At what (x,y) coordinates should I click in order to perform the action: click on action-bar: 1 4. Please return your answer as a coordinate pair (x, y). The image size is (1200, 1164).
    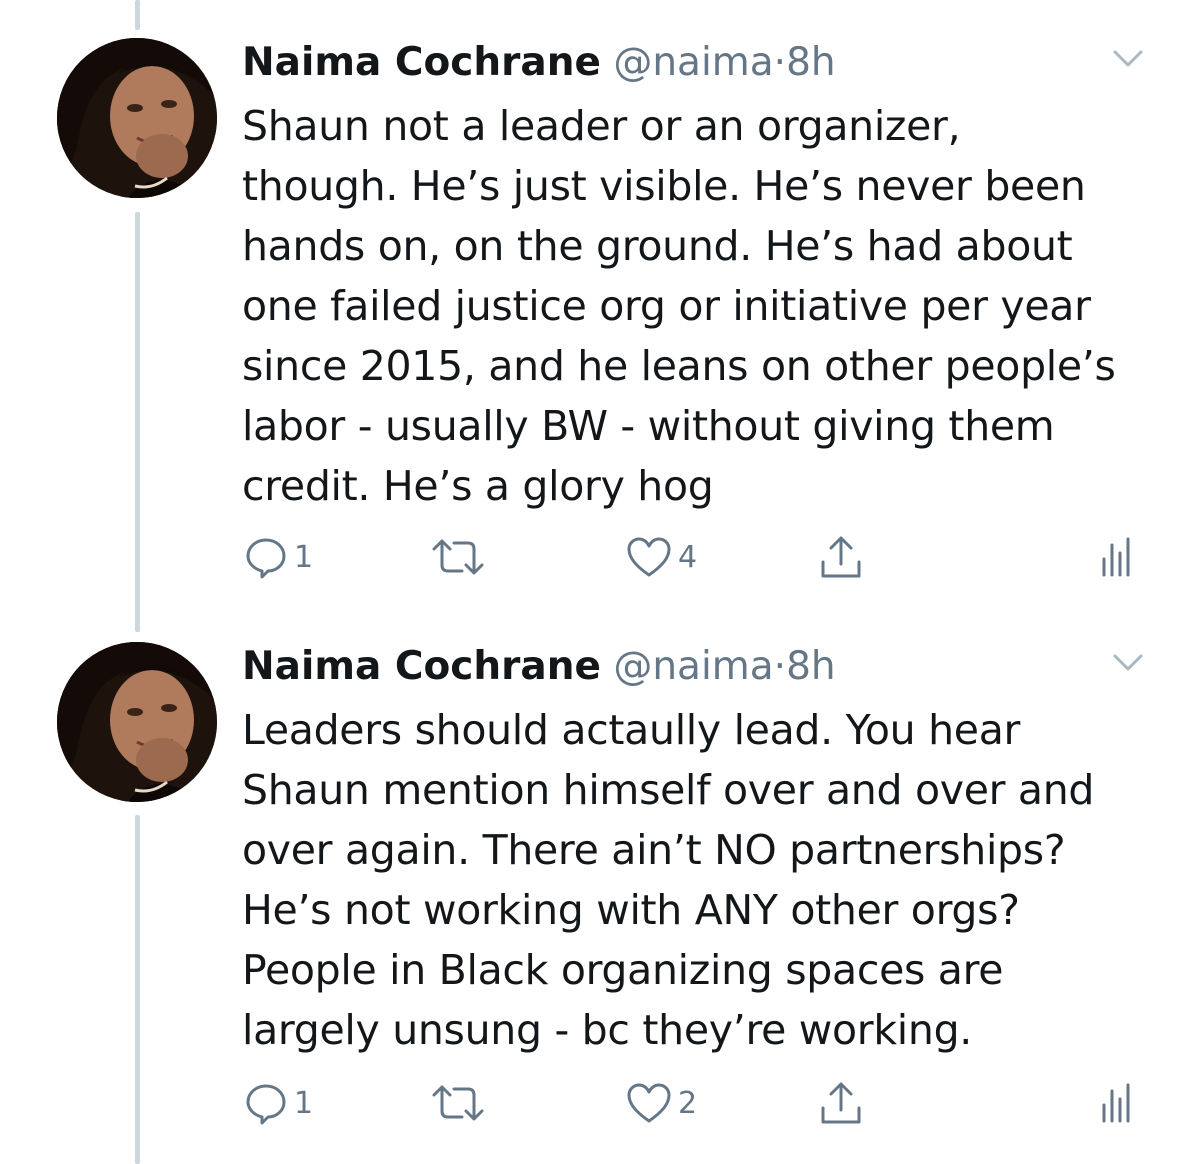
    Looking at the image, I should click on (600, 557).